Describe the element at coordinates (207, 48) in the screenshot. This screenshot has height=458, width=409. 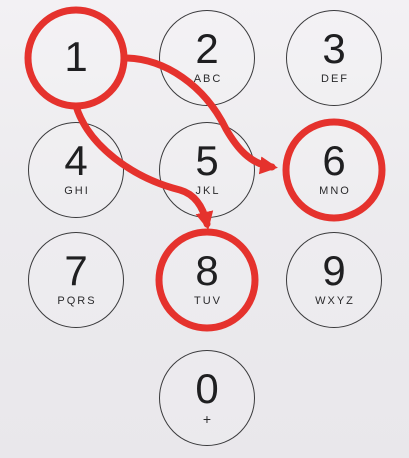
I see `key-2-digit: 2` at that location.